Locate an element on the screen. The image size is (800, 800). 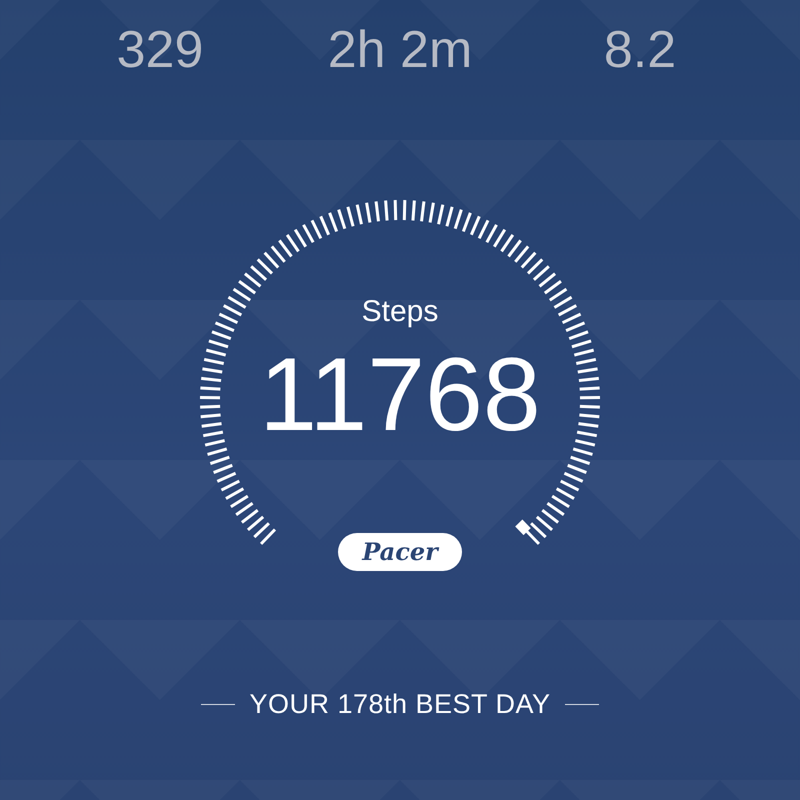
stat-value: 8.2 is located at coordinates (640, 50).